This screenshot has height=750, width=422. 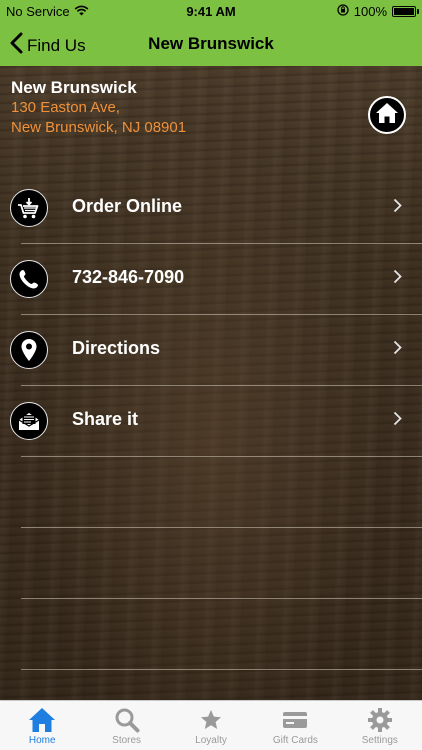 What do you see at coordinates (380, 720) in the screenshot?
I see `gear-icon` at bounding box center [380, 720].